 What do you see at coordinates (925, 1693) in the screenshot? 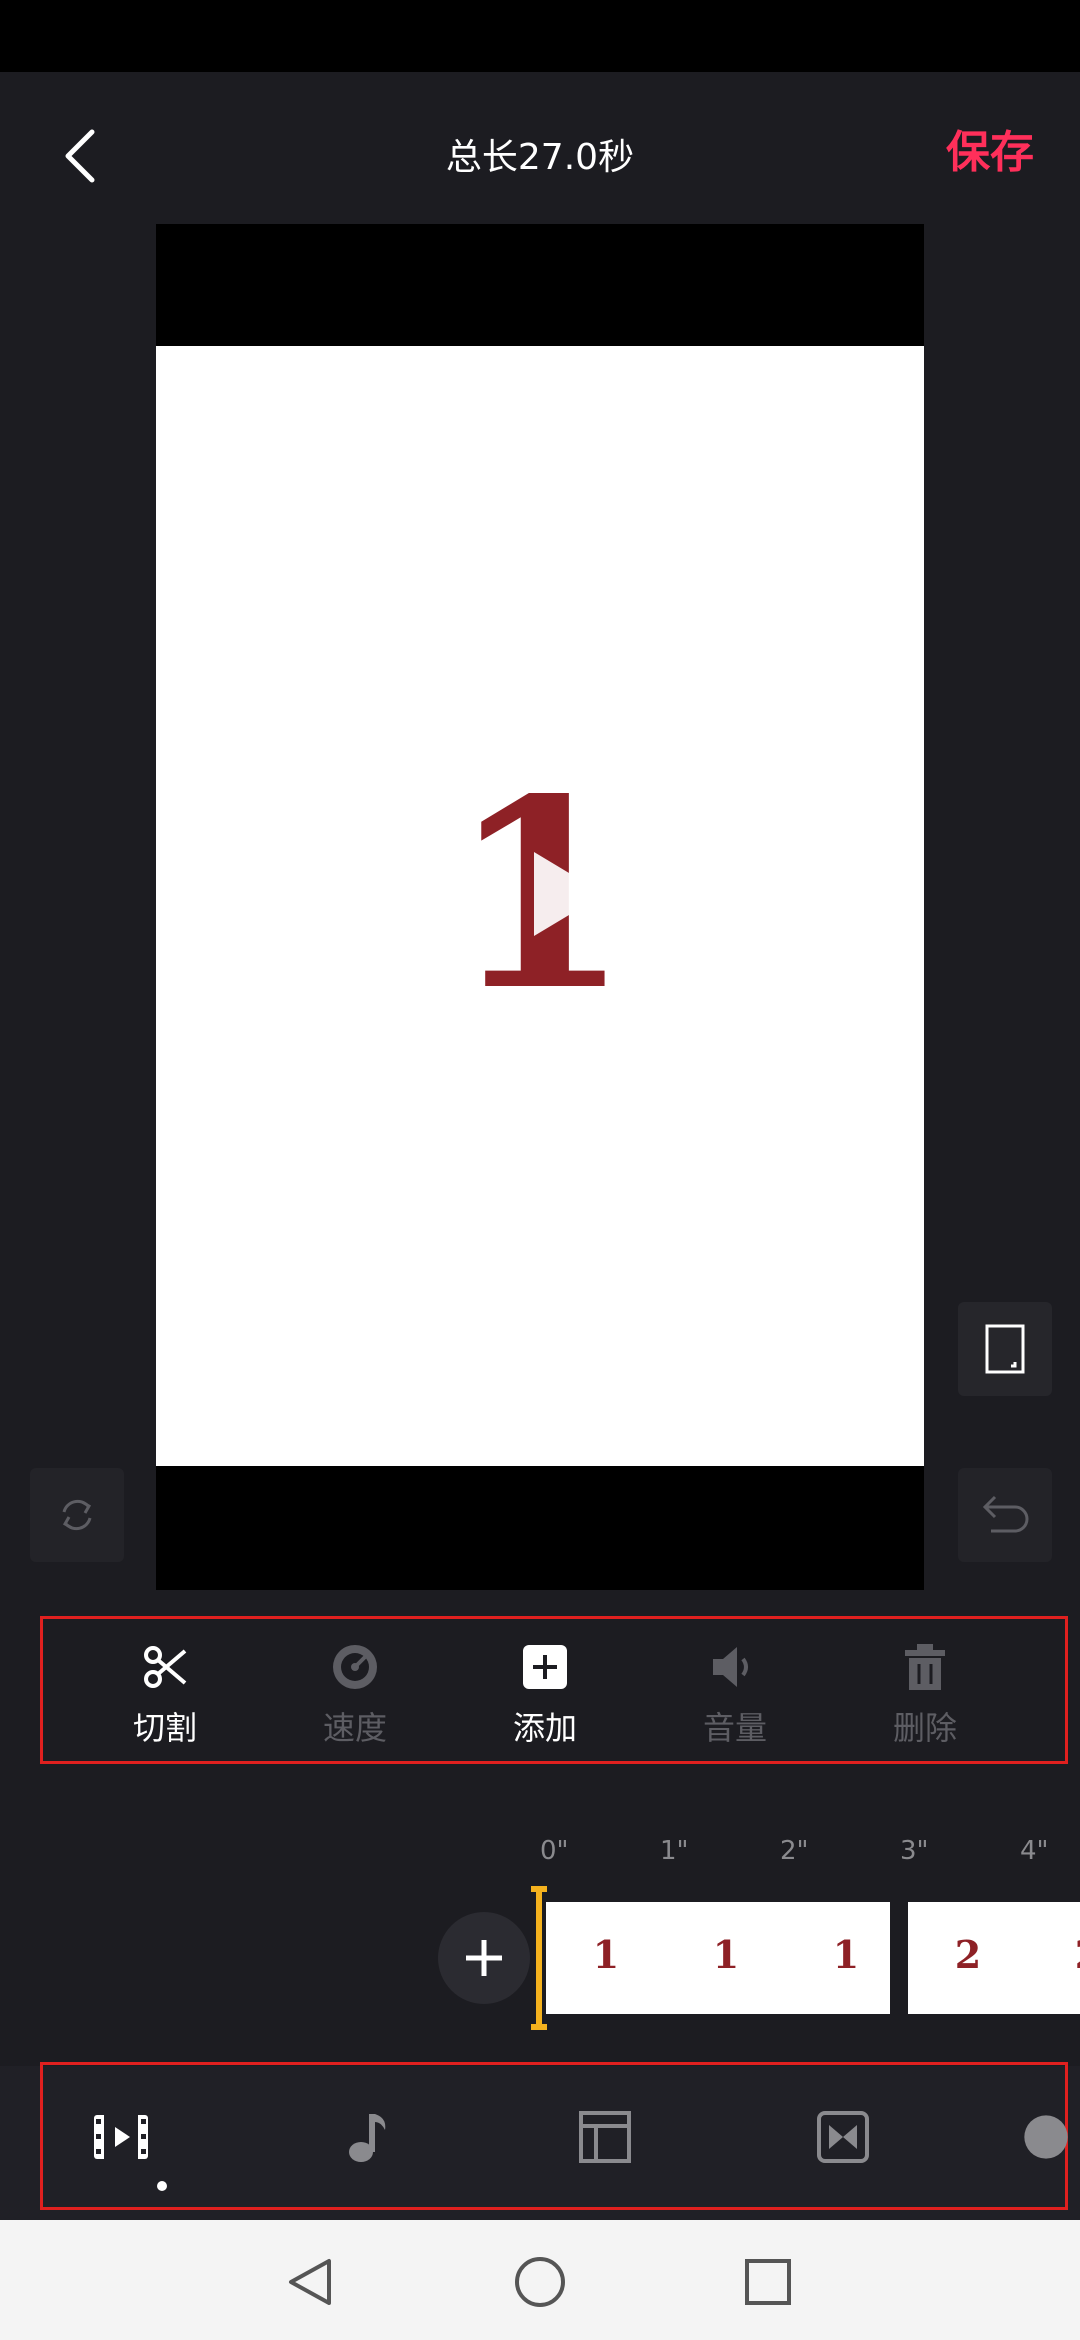
I see `delete-tool: 删除` at bounding box center [925, 1693].